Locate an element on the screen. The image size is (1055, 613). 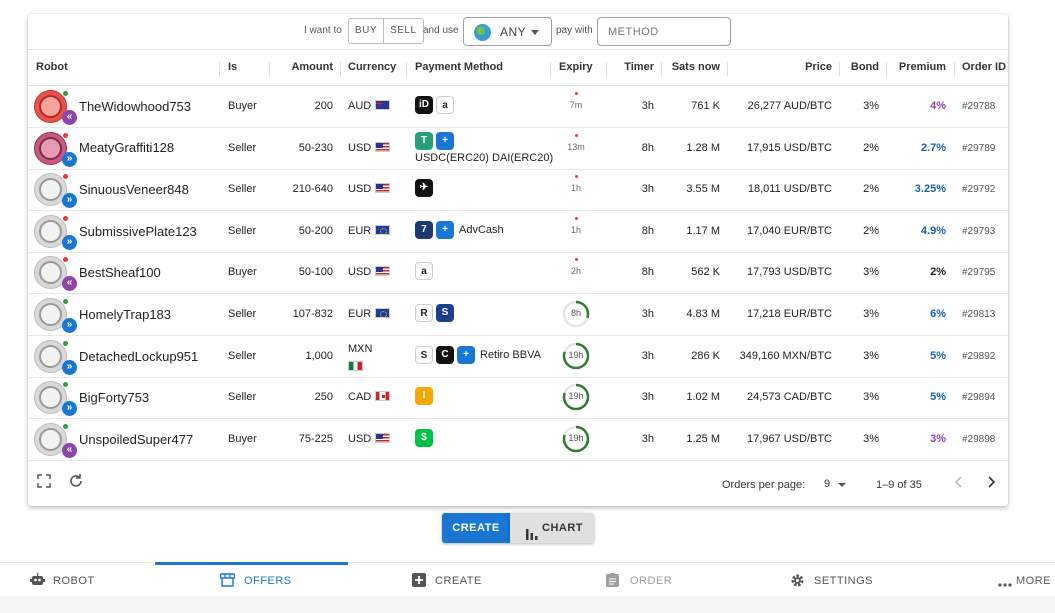
price: 17,040 EUR/BTC is located at coordinates (789, 231).